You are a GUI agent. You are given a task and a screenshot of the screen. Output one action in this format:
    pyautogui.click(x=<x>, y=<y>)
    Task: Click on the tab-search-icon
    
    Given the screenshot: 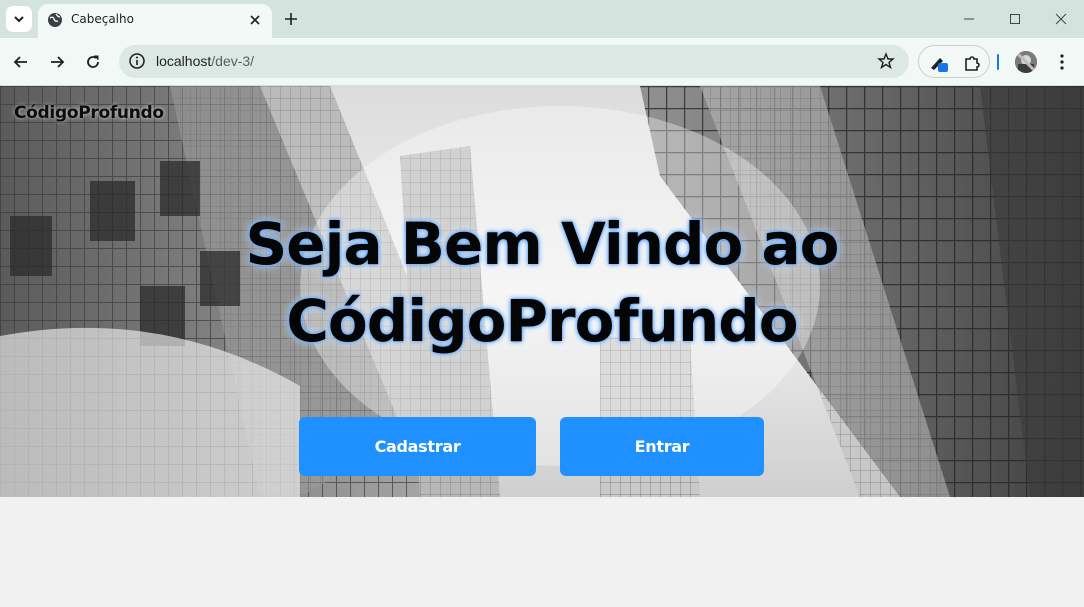 What is the action you would take?
    pyautogui.click(x=19, y=19)
    